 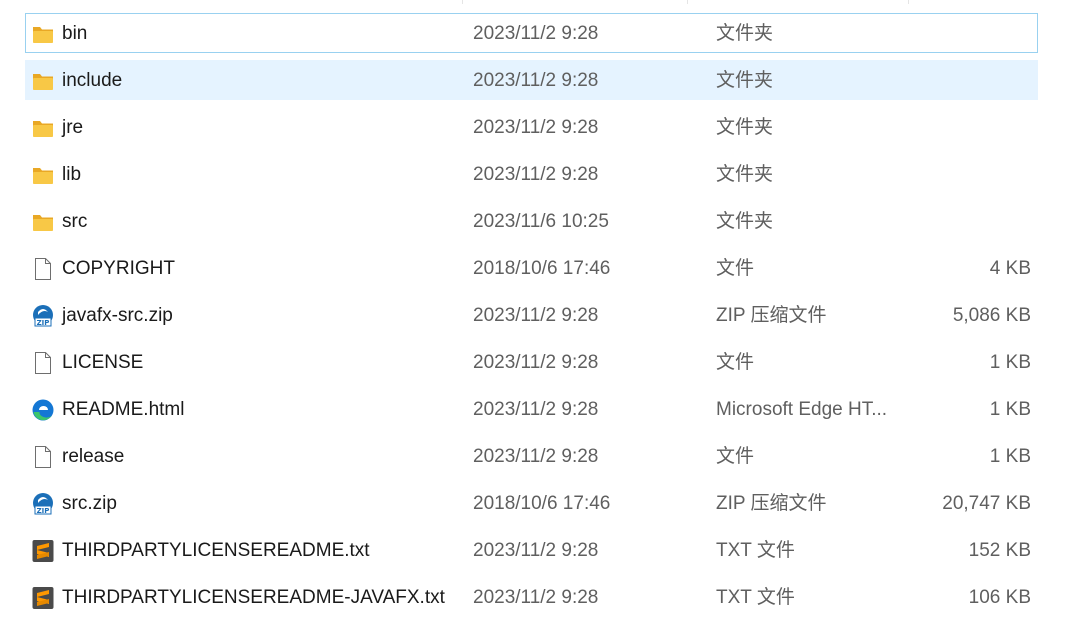 I want to click on file-row: COPYRIGHT 2018/10/6 17:46 文件 4 KB, so click(x=531, y=268).